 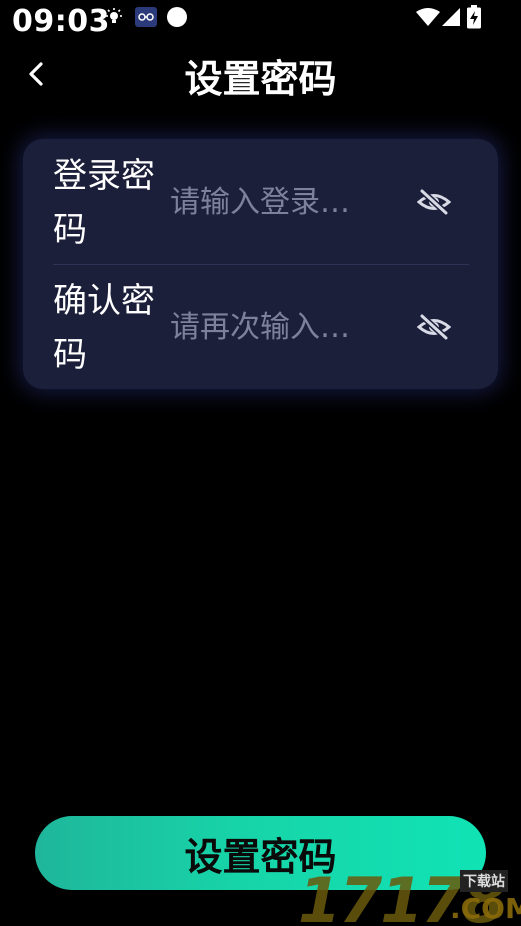 I want to click on confirm-password-input, so click(x=280, y=327).